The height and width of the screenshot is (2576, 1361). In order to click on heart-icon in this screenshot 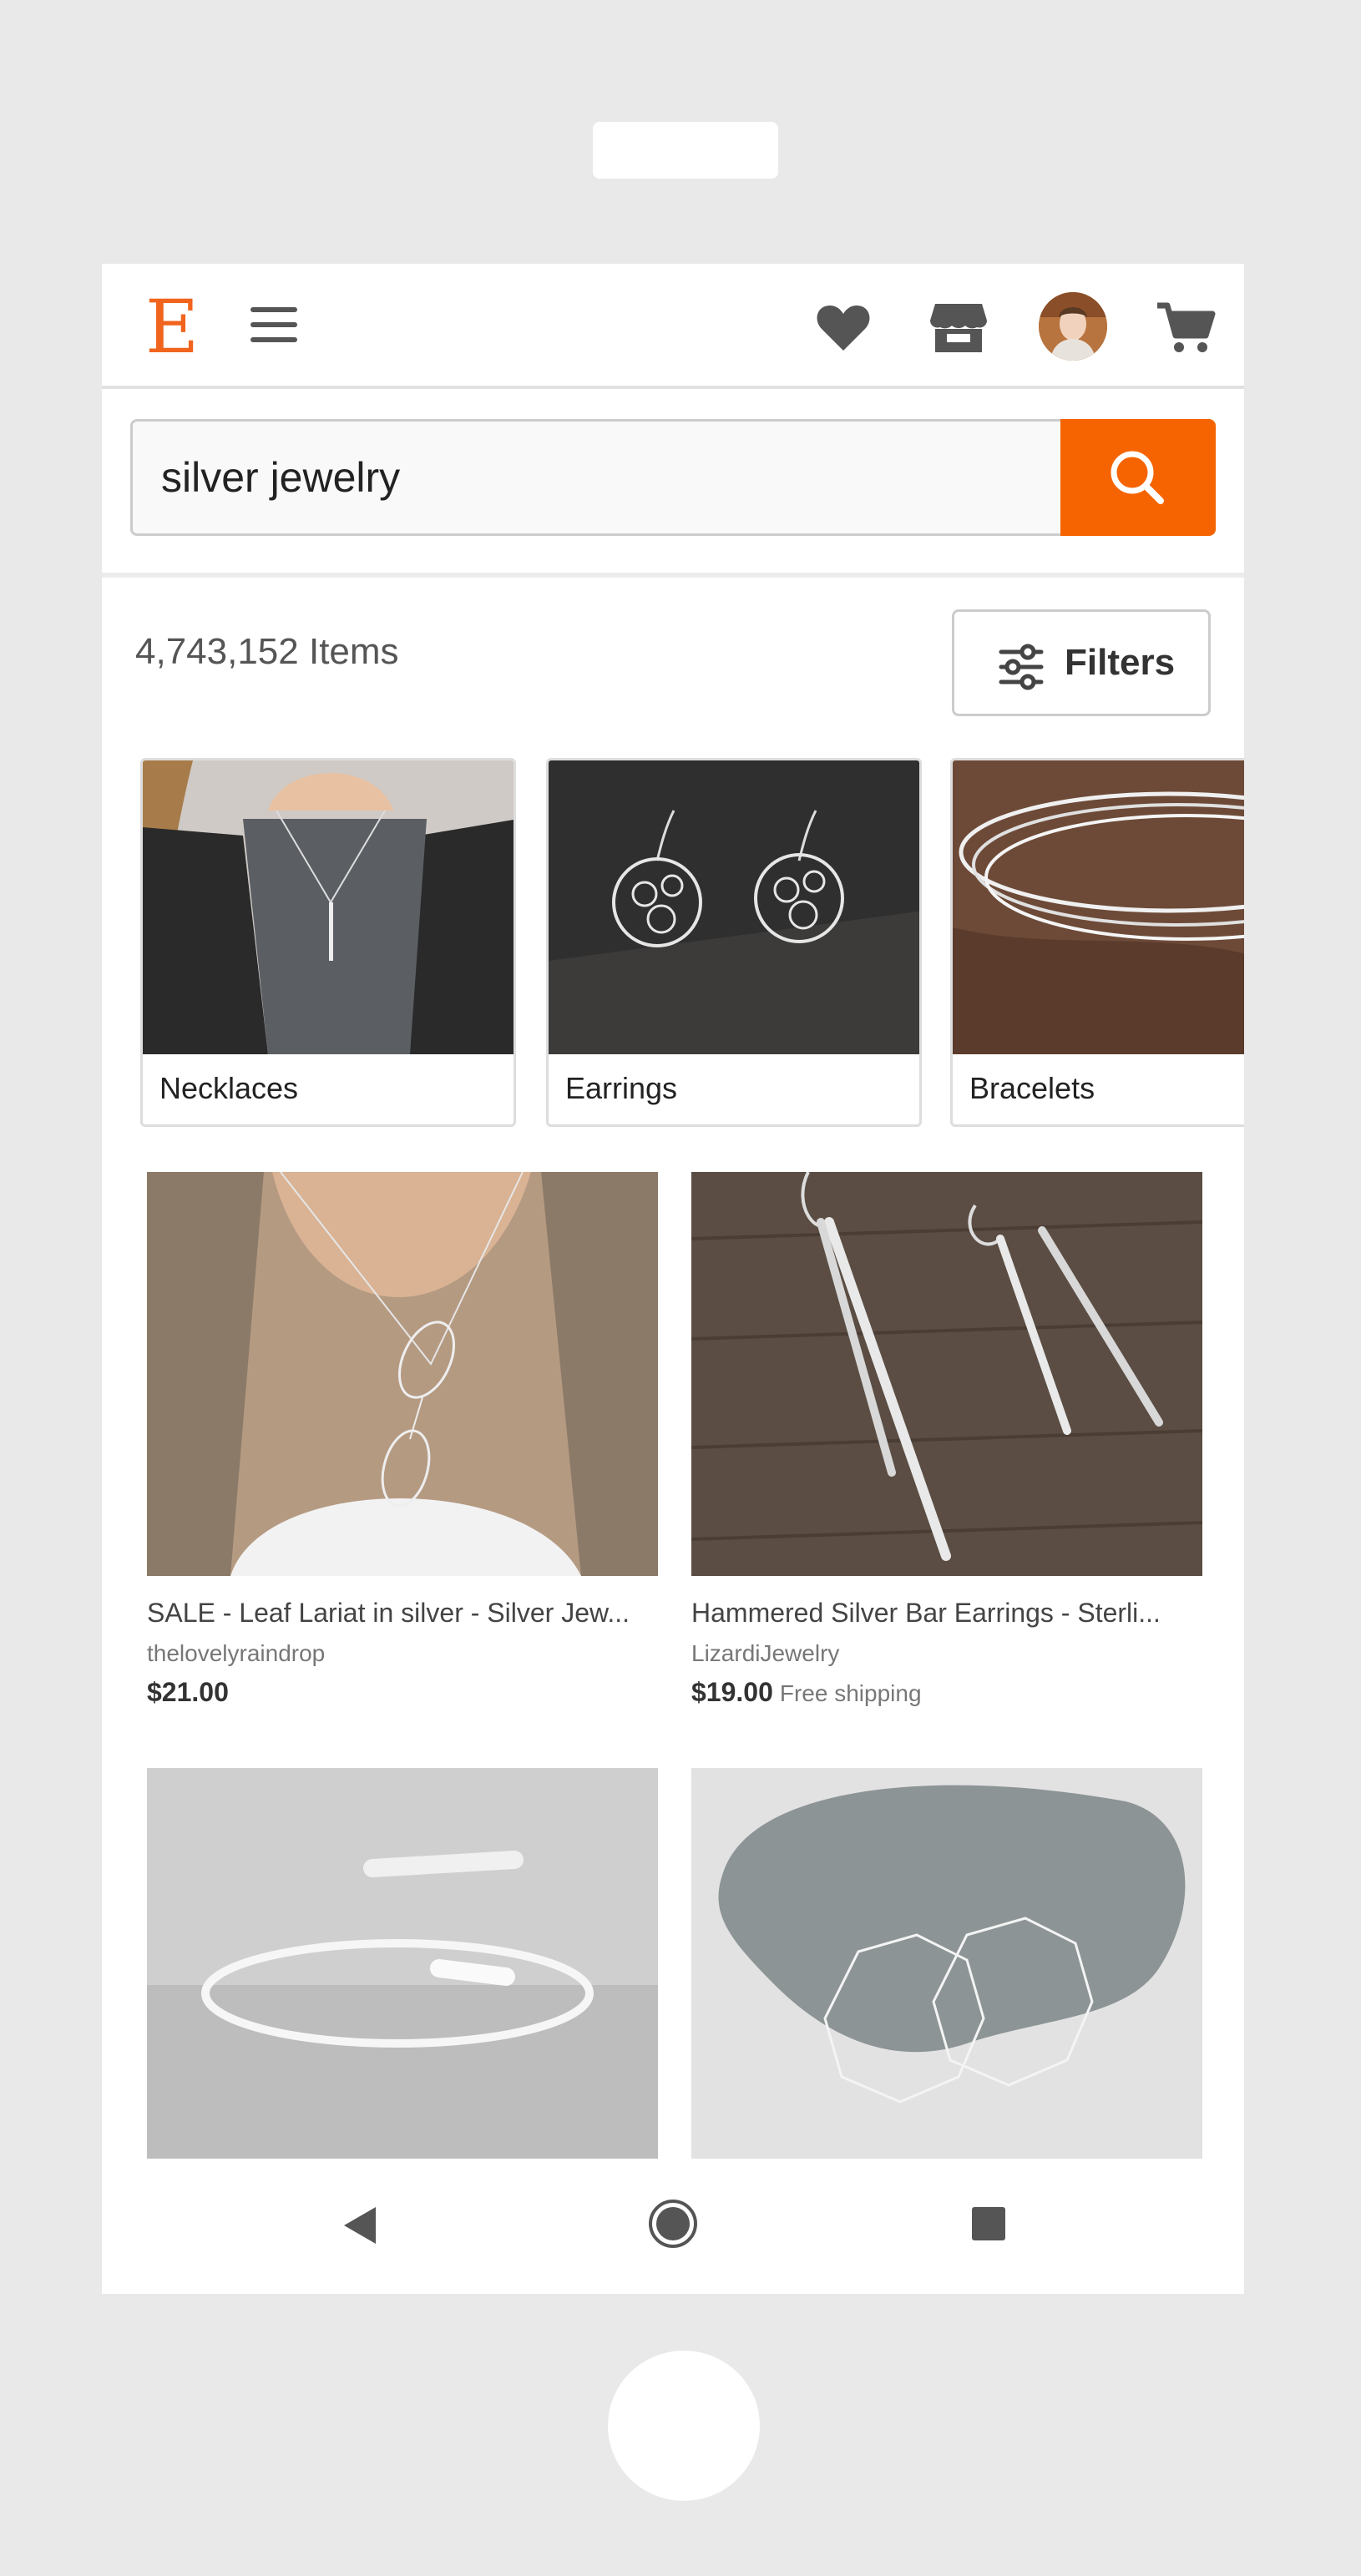, I will do `click(843, 327)`.